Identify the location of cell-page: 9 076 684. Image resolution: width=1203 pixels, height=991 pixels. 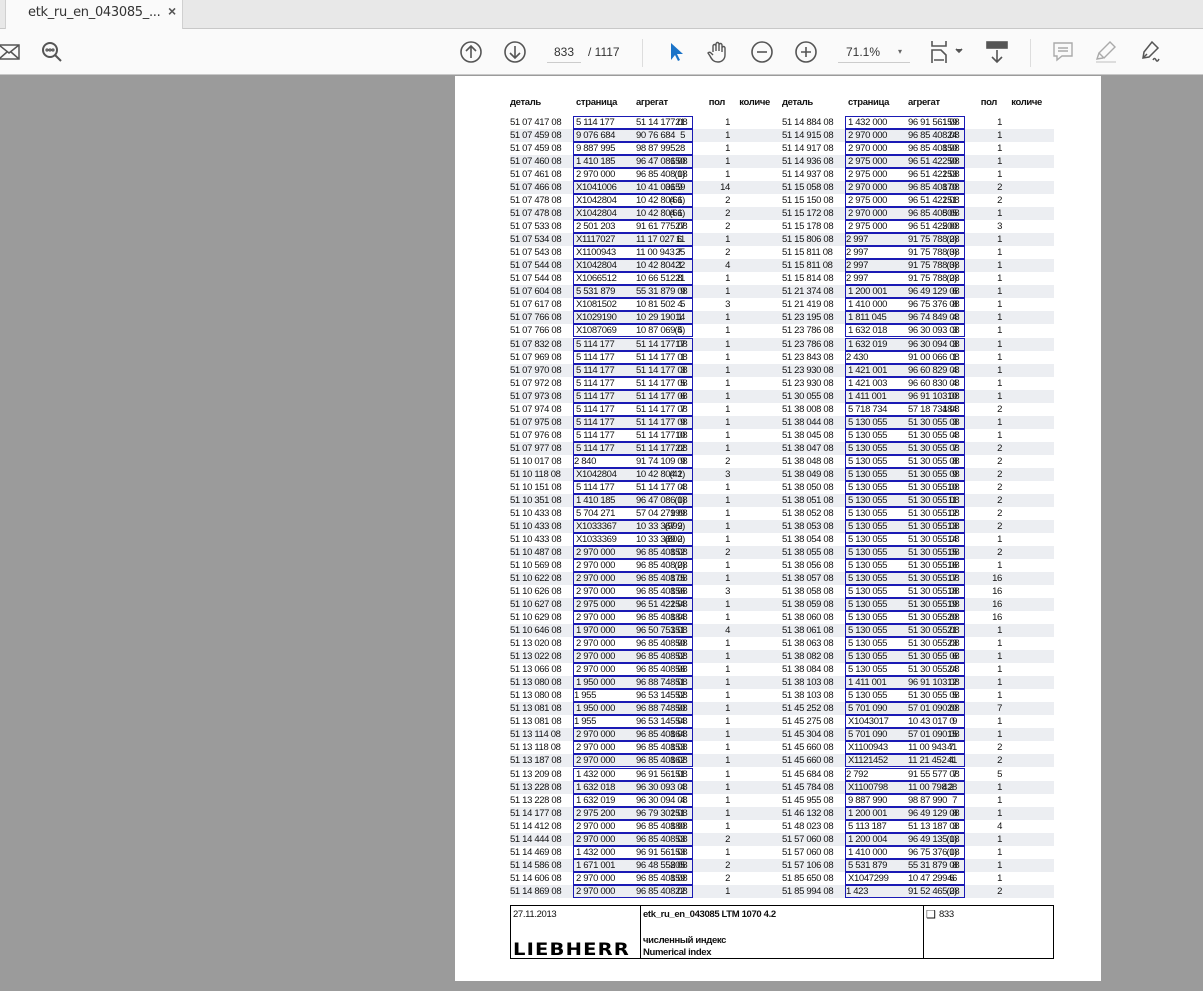
(595, 135).